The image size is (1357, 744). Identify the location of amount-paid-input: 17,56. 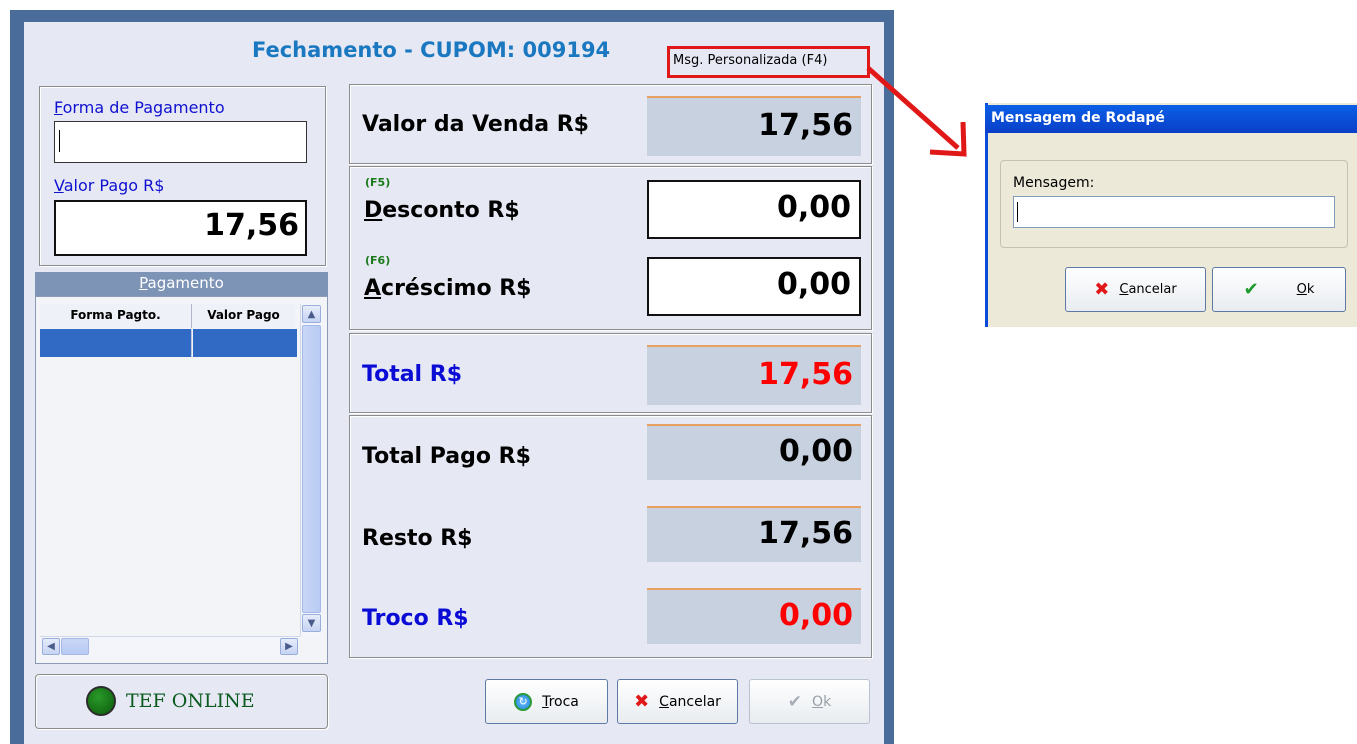
(180, 228).